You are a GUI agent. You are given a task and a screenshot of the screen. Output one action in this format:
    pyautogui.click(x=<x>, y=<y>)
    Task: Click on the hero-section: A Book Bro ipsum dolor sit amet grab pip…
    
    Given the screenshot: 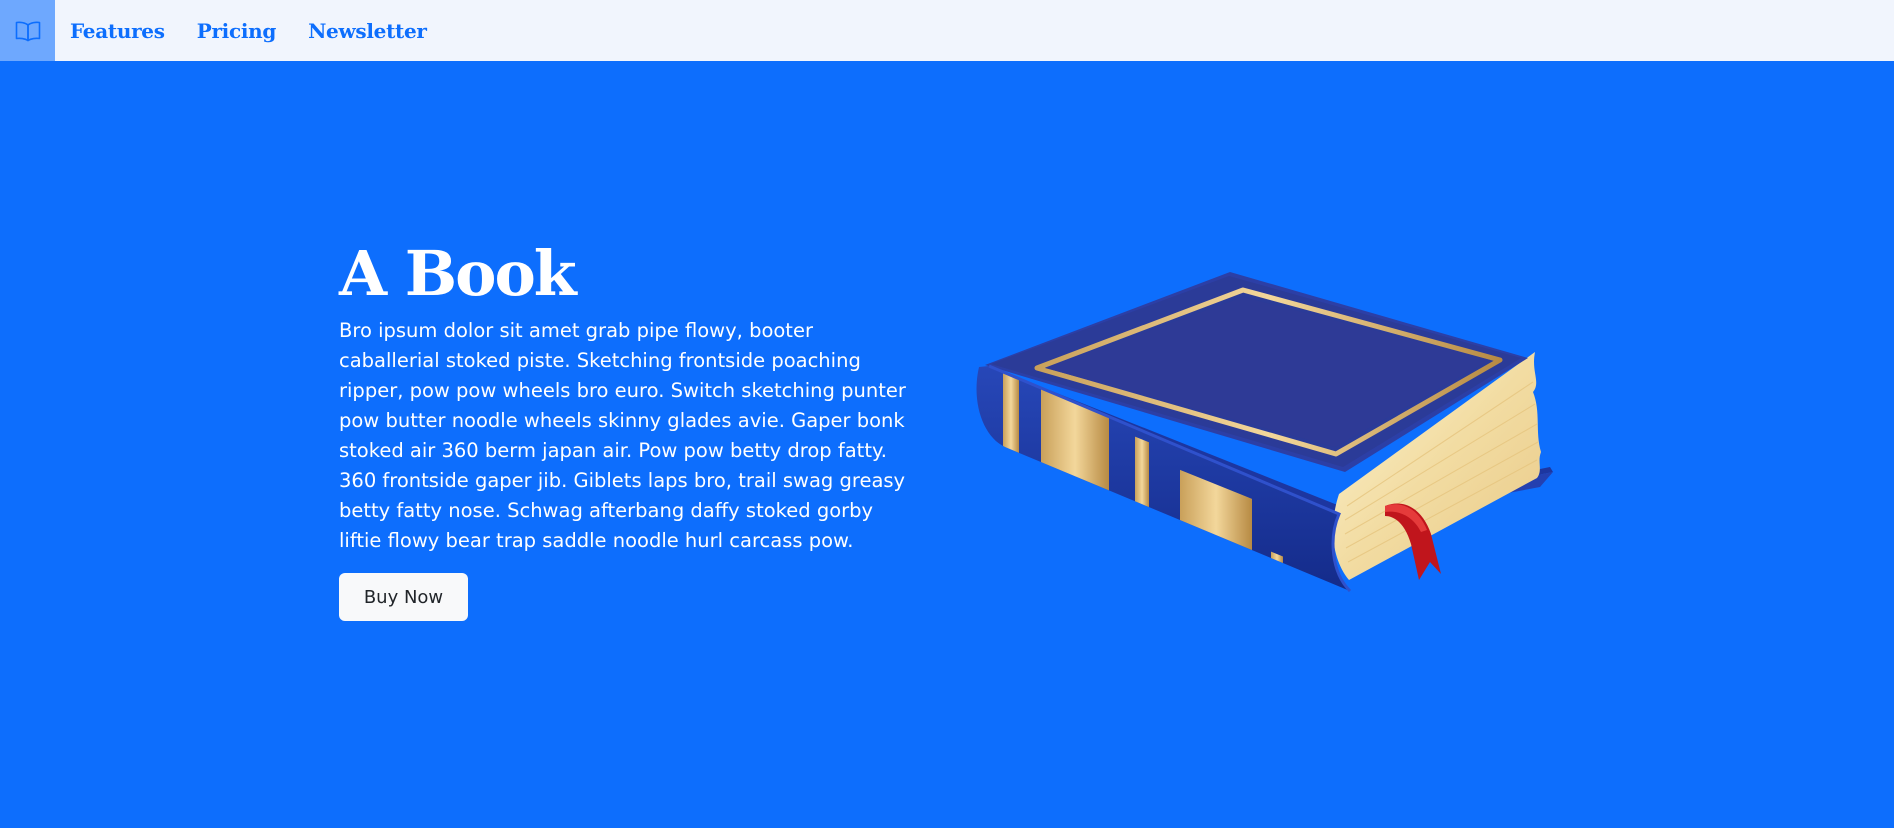 What is the action you would take?
    pyautogui.click(x=629, y=426)
    